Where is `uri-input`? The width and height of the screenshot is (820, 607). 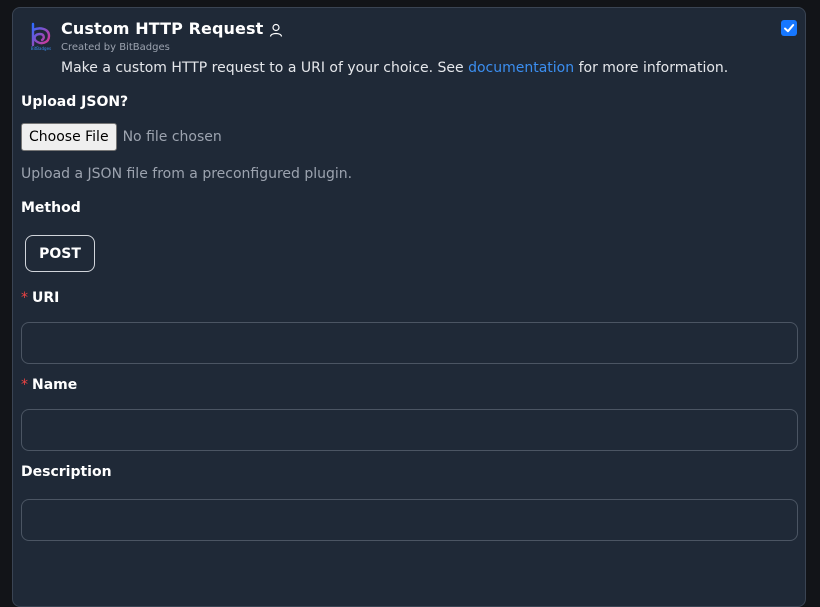 uri-input is located at coordinates (409, 343).